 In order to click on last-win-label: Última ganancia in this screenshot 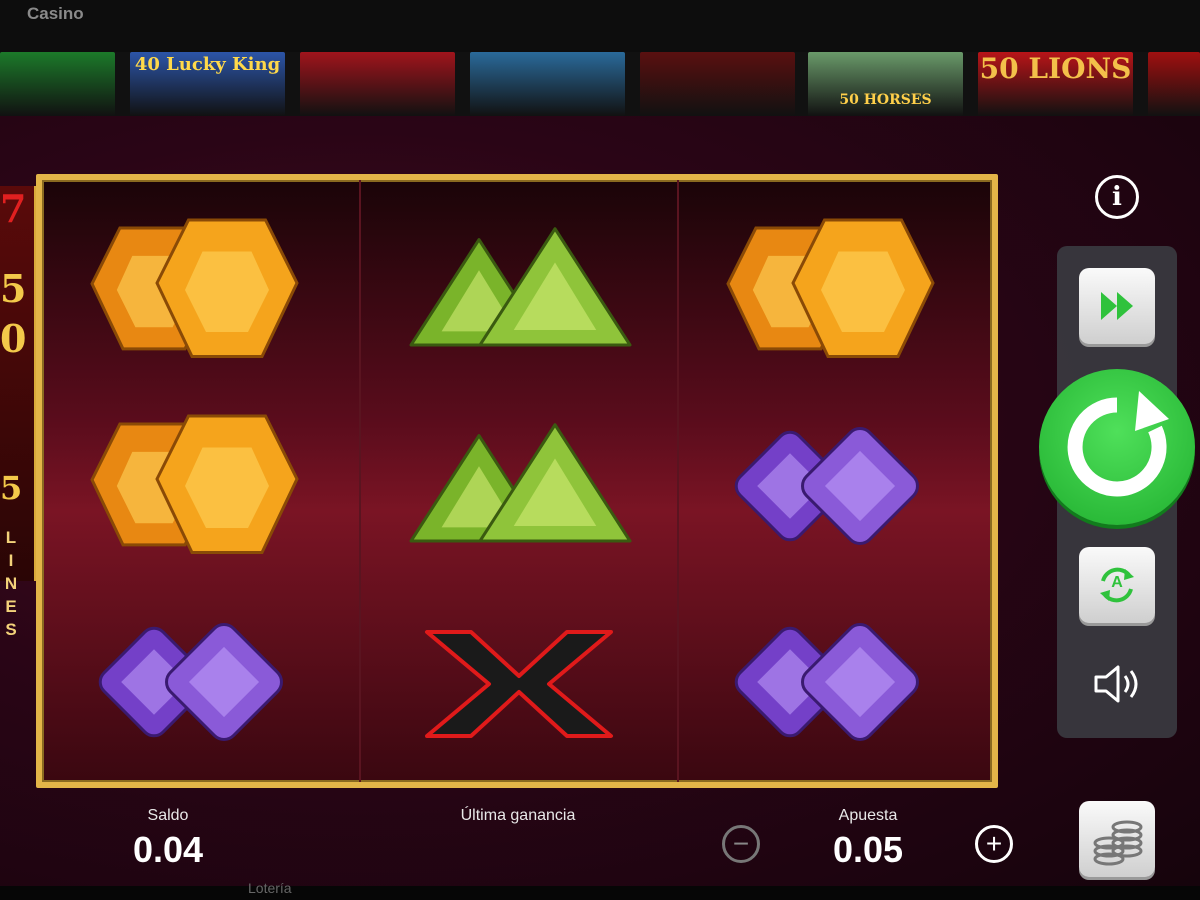, I will do `click(518, 815)`.